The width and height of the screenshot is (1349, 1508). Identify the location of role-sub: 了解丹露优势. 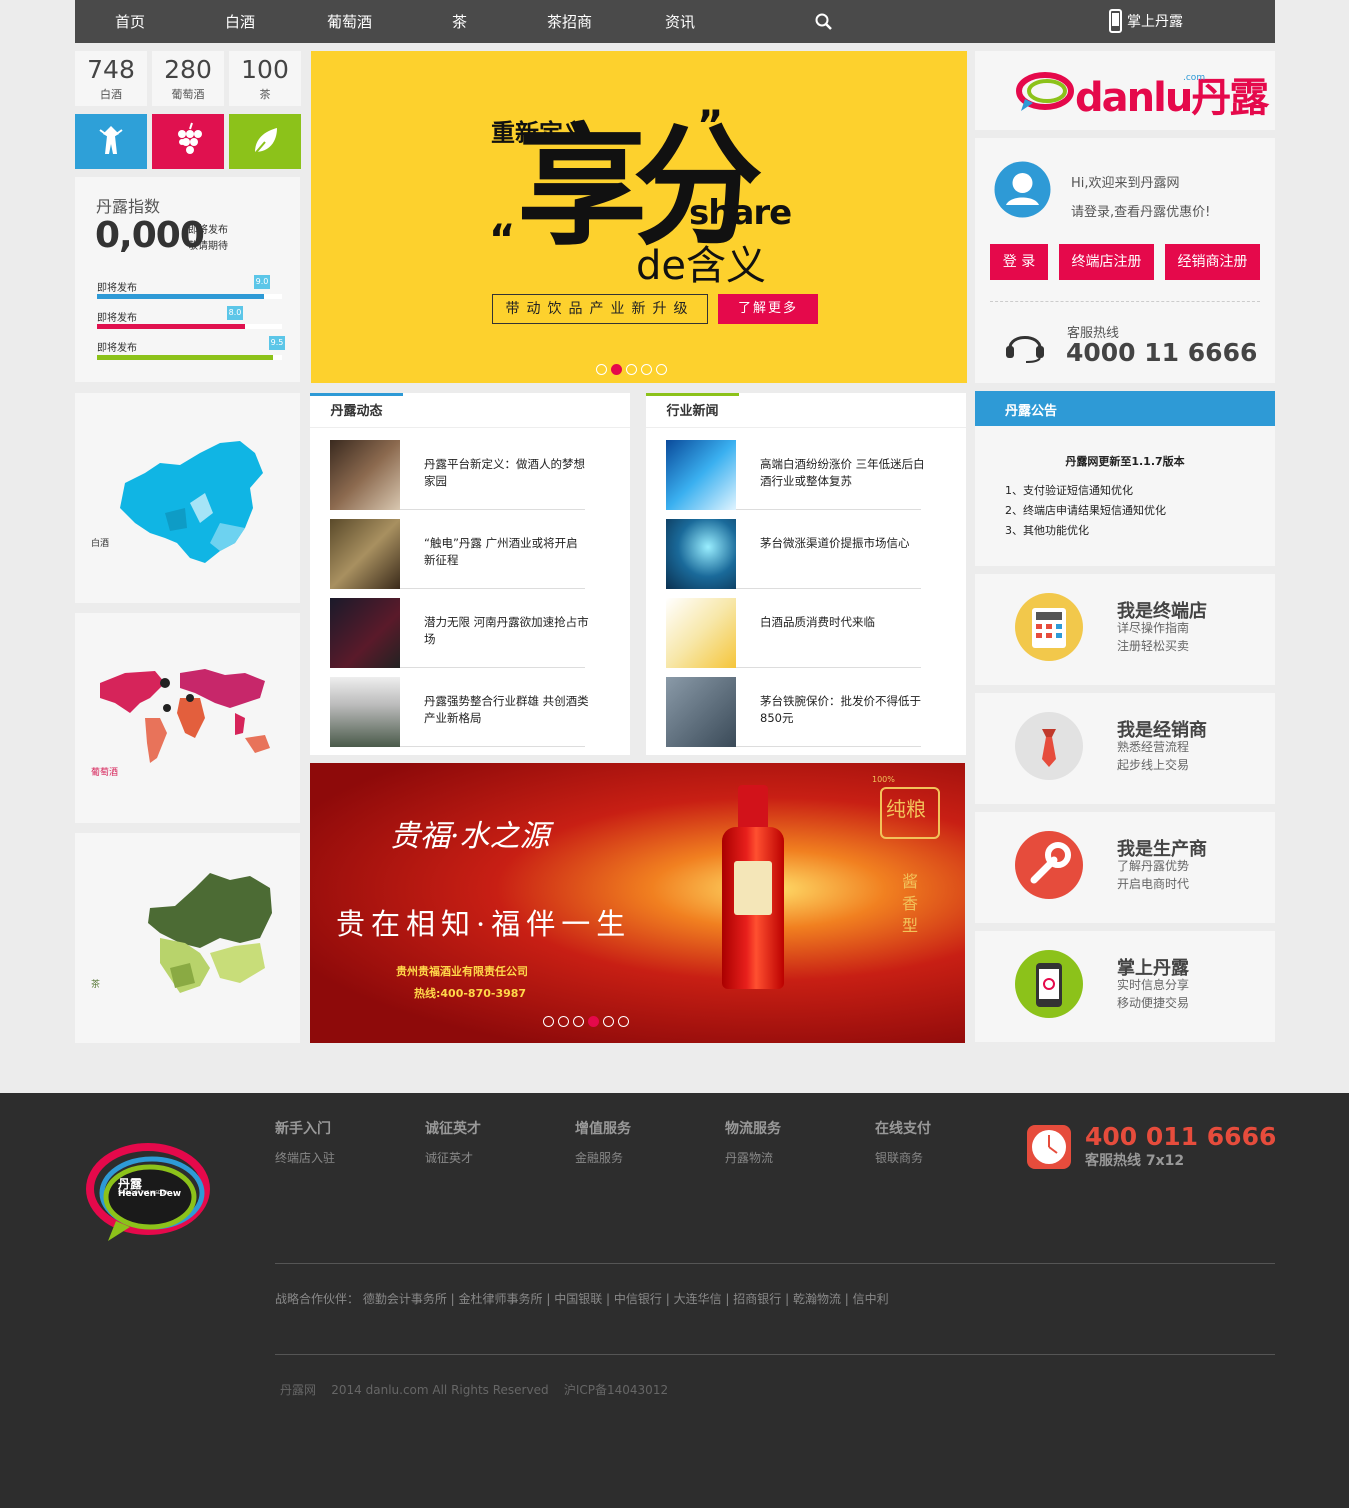
(1153, 866).